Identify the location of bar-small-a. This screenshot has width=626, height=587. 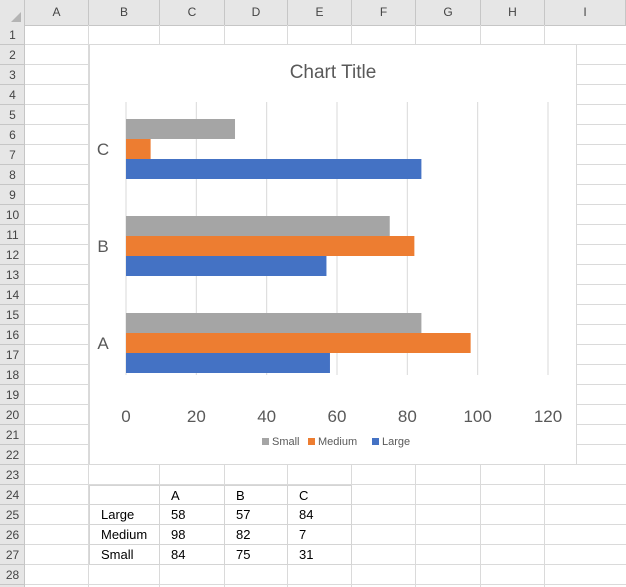
(274, 323).